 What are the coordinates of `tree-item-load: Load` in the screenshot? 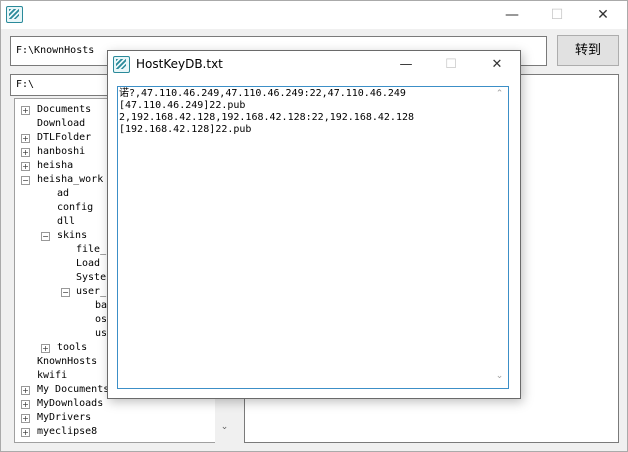 It's located at (88, 264).